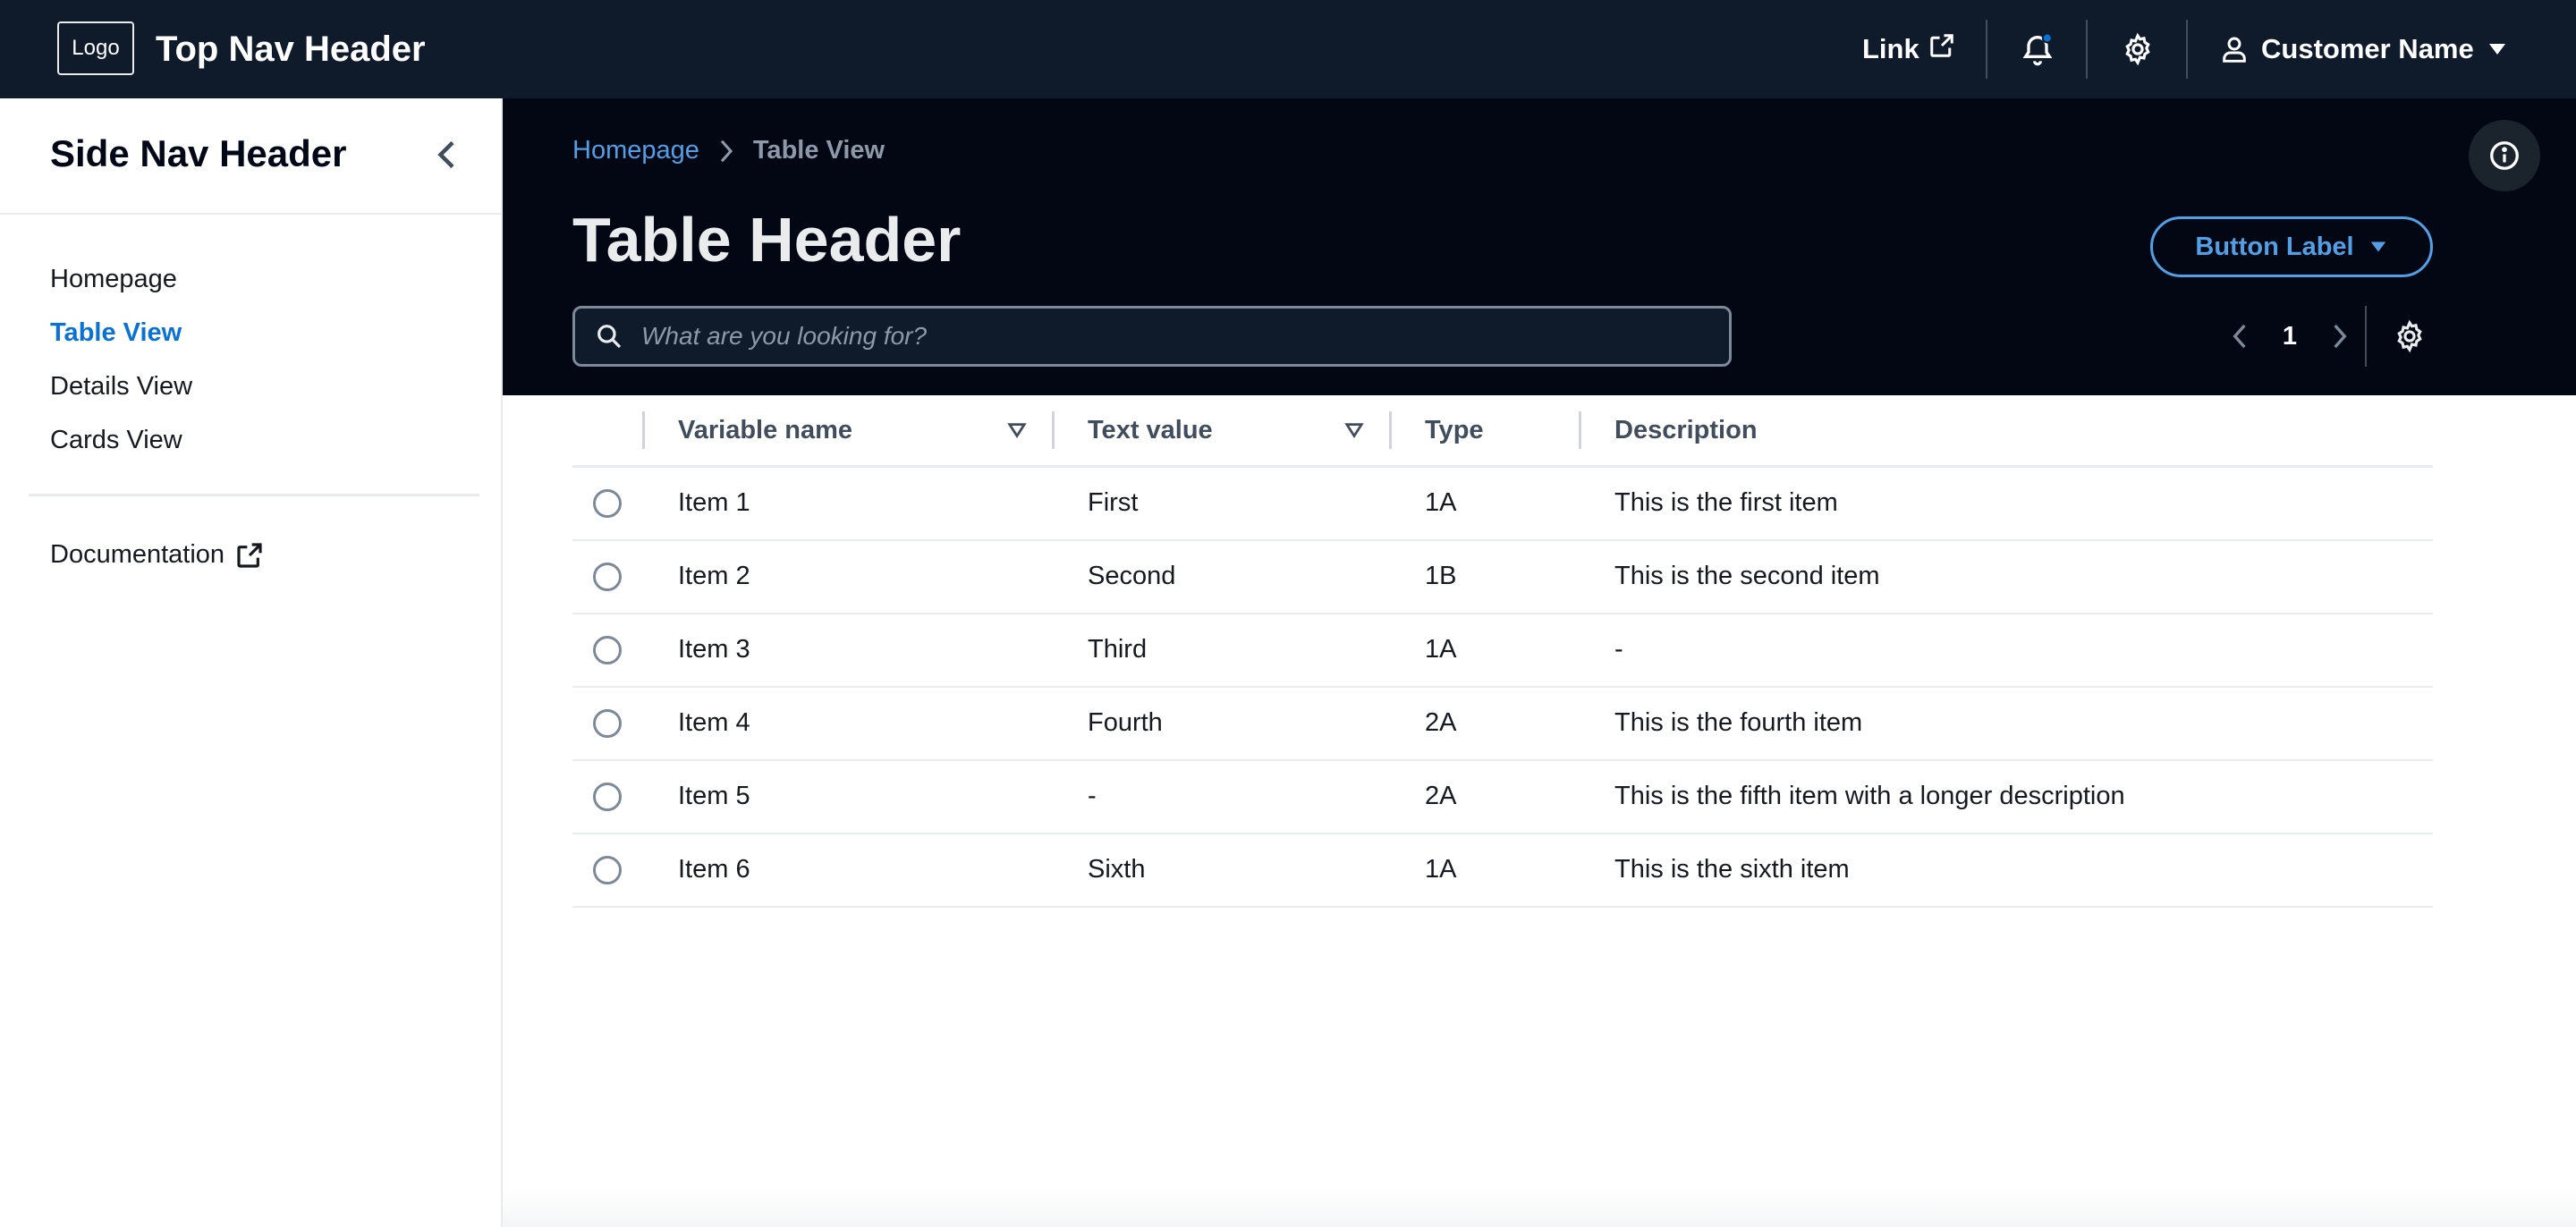 This screenshot has width=2576, height=1227. I want to click on search-field, so click(1152, 336).